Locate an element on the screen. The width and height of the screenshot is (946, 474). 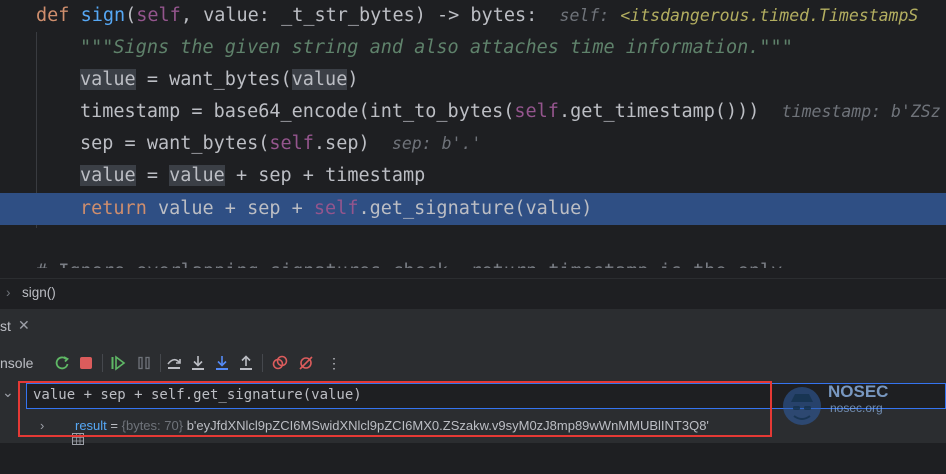
code-text: = want_bytes( is located at coordinates (213, 79).